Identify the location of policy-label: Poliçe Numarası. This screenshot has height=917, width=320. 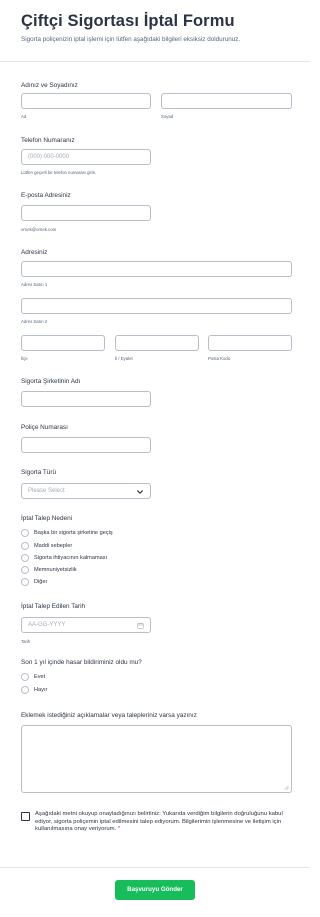
(44, 427).